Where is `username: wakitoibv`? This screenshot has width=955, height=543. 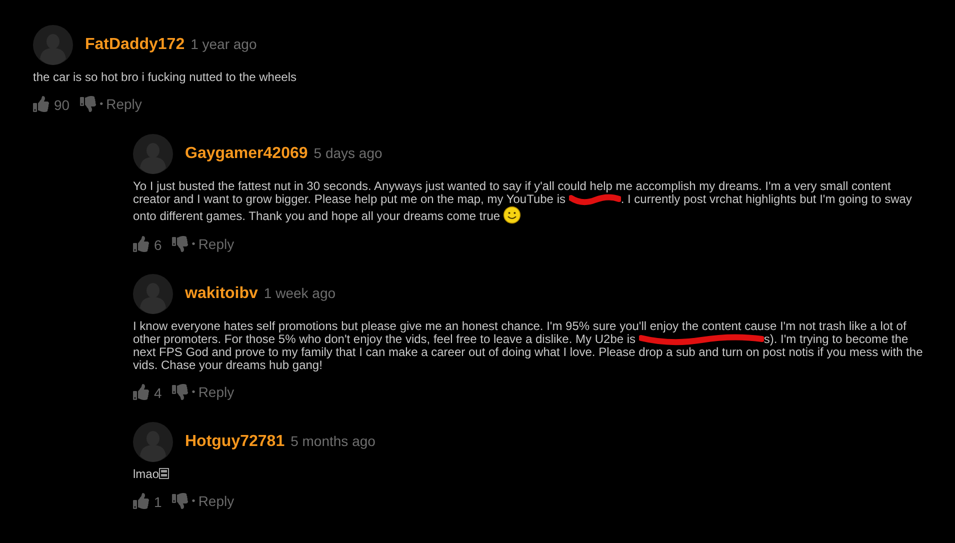 username: wakitoibv is located at coordinates (221, 294).